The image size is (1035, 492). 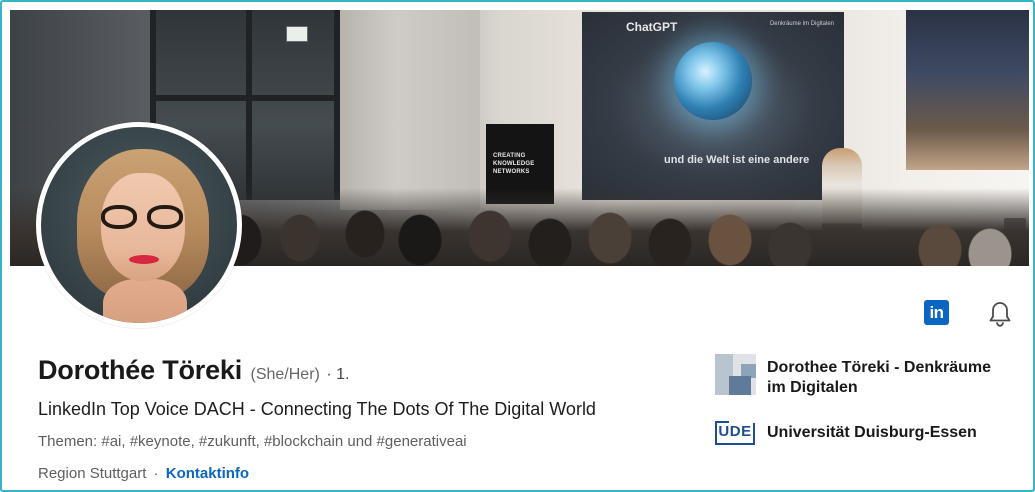 What do you see at coordinates (514, 164) in the screenshot?
I see `standee-text: CREATING KNOWLEDGE NETWORKS` at bounding box center [514, 164].